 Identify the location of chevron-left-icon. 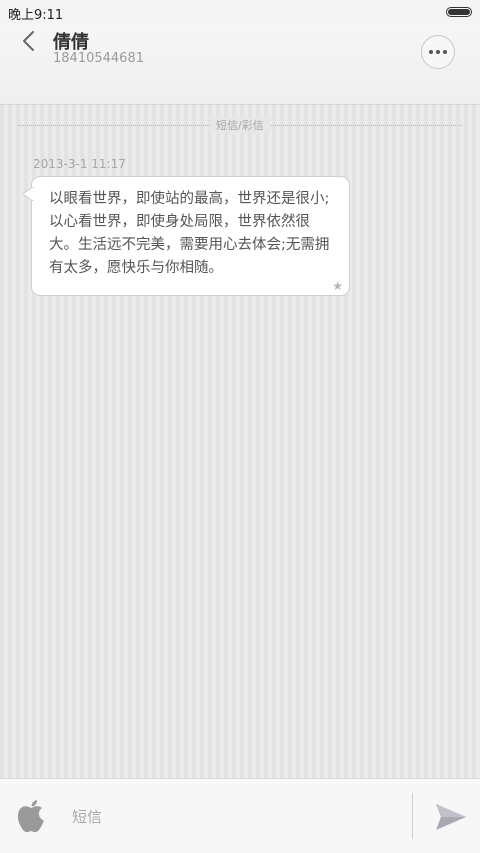
(28, 41).